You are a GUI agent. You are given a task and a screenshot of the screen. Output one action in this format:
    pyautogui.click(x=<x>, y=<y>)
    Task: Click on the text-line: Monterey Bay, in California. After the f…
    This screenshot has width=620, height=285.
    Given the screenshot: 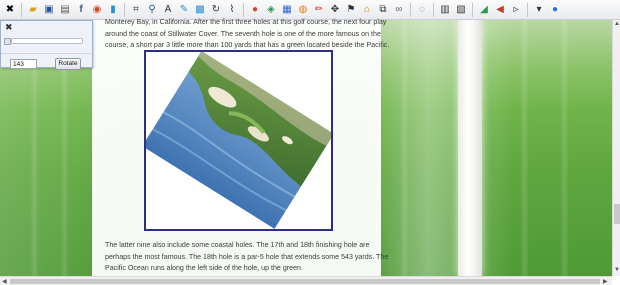 What is the action you would take?
    pyautogui.click(x=246, y=22)
    